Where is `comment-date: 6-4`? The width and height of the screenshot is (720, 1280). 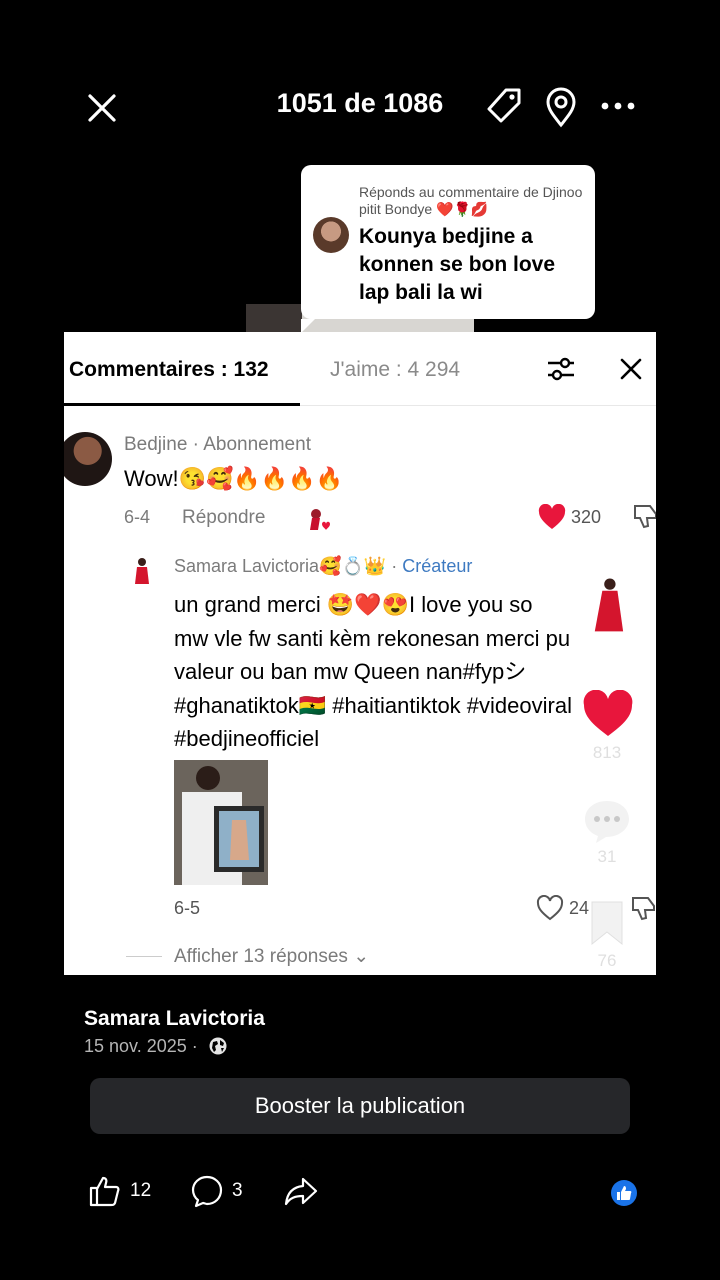 comment-date: 6-4 is located at coordinates (137, 517).